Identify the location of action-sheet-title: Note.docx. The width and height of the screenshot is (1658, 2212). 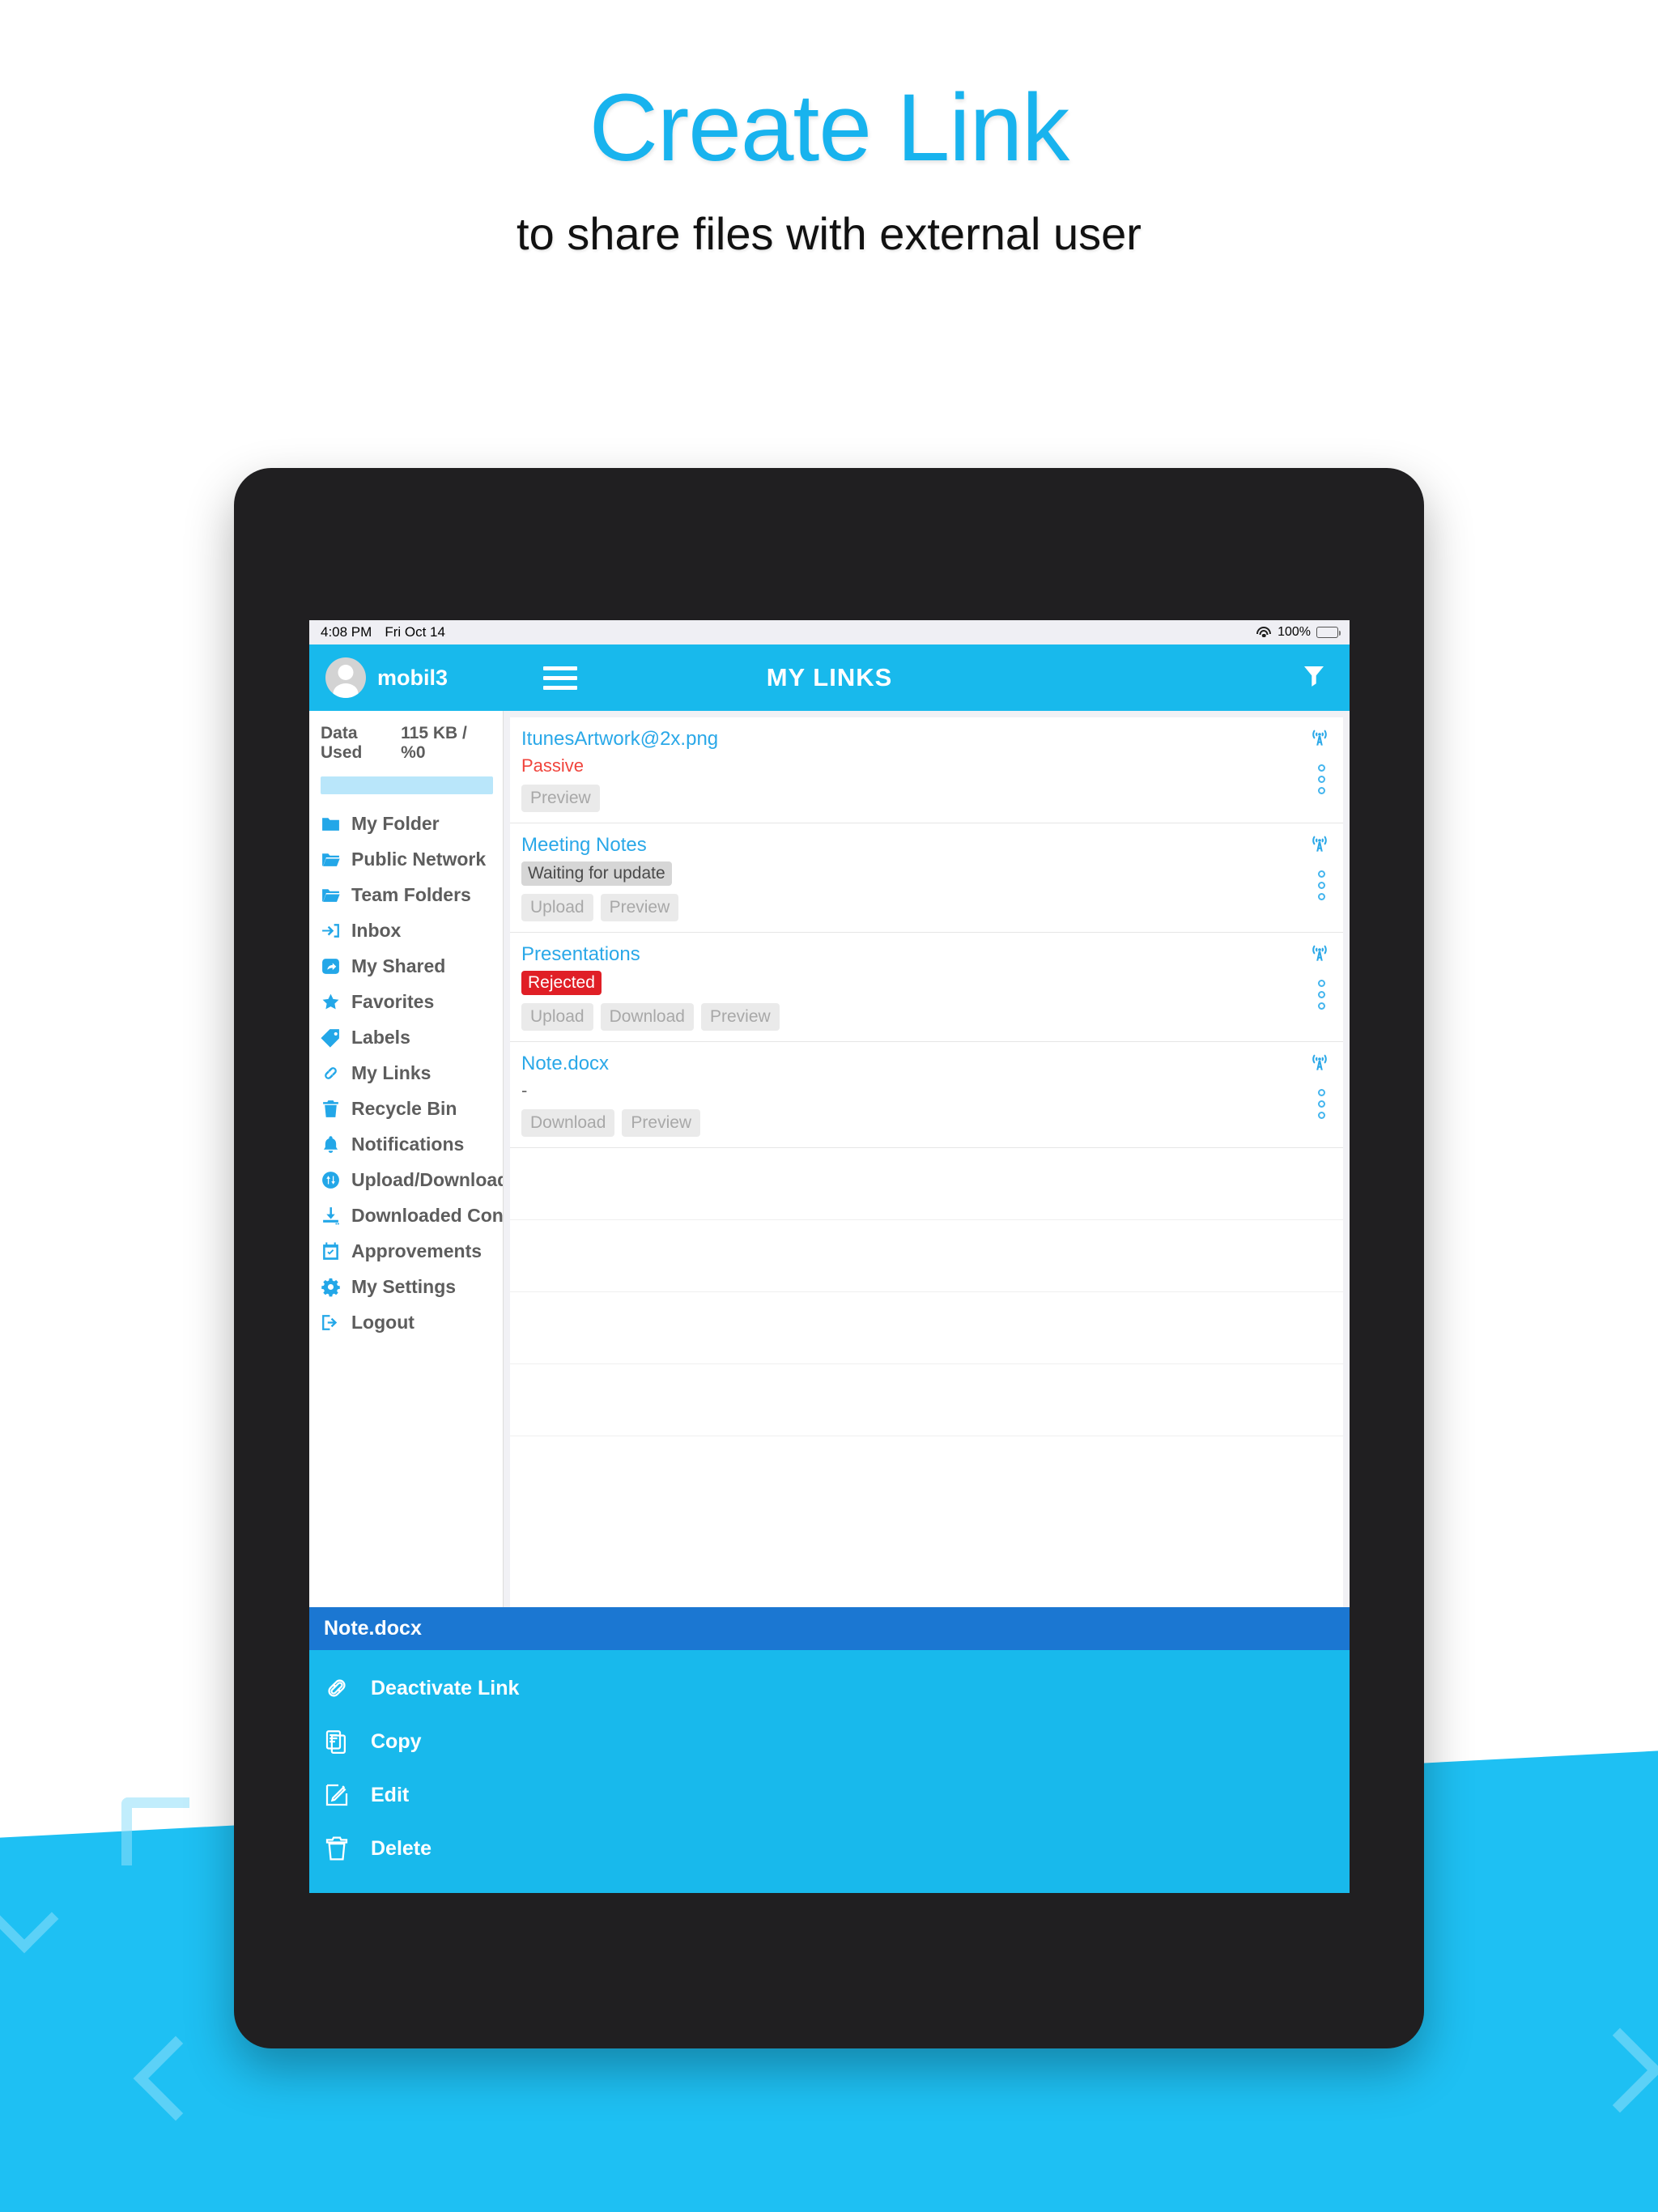
(829, 1629).